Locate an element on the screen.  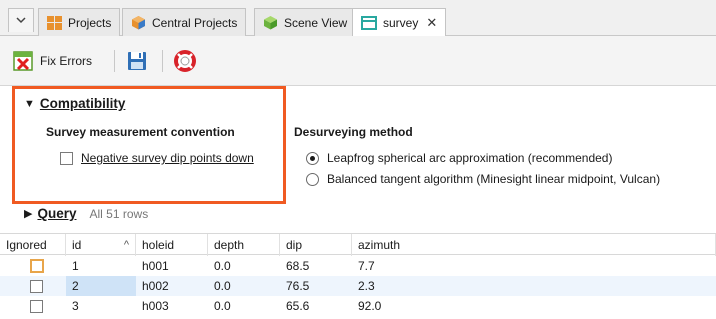
negative-dip-checkbox-row: Negative survey dip points down is located at coordinates (157, 158).